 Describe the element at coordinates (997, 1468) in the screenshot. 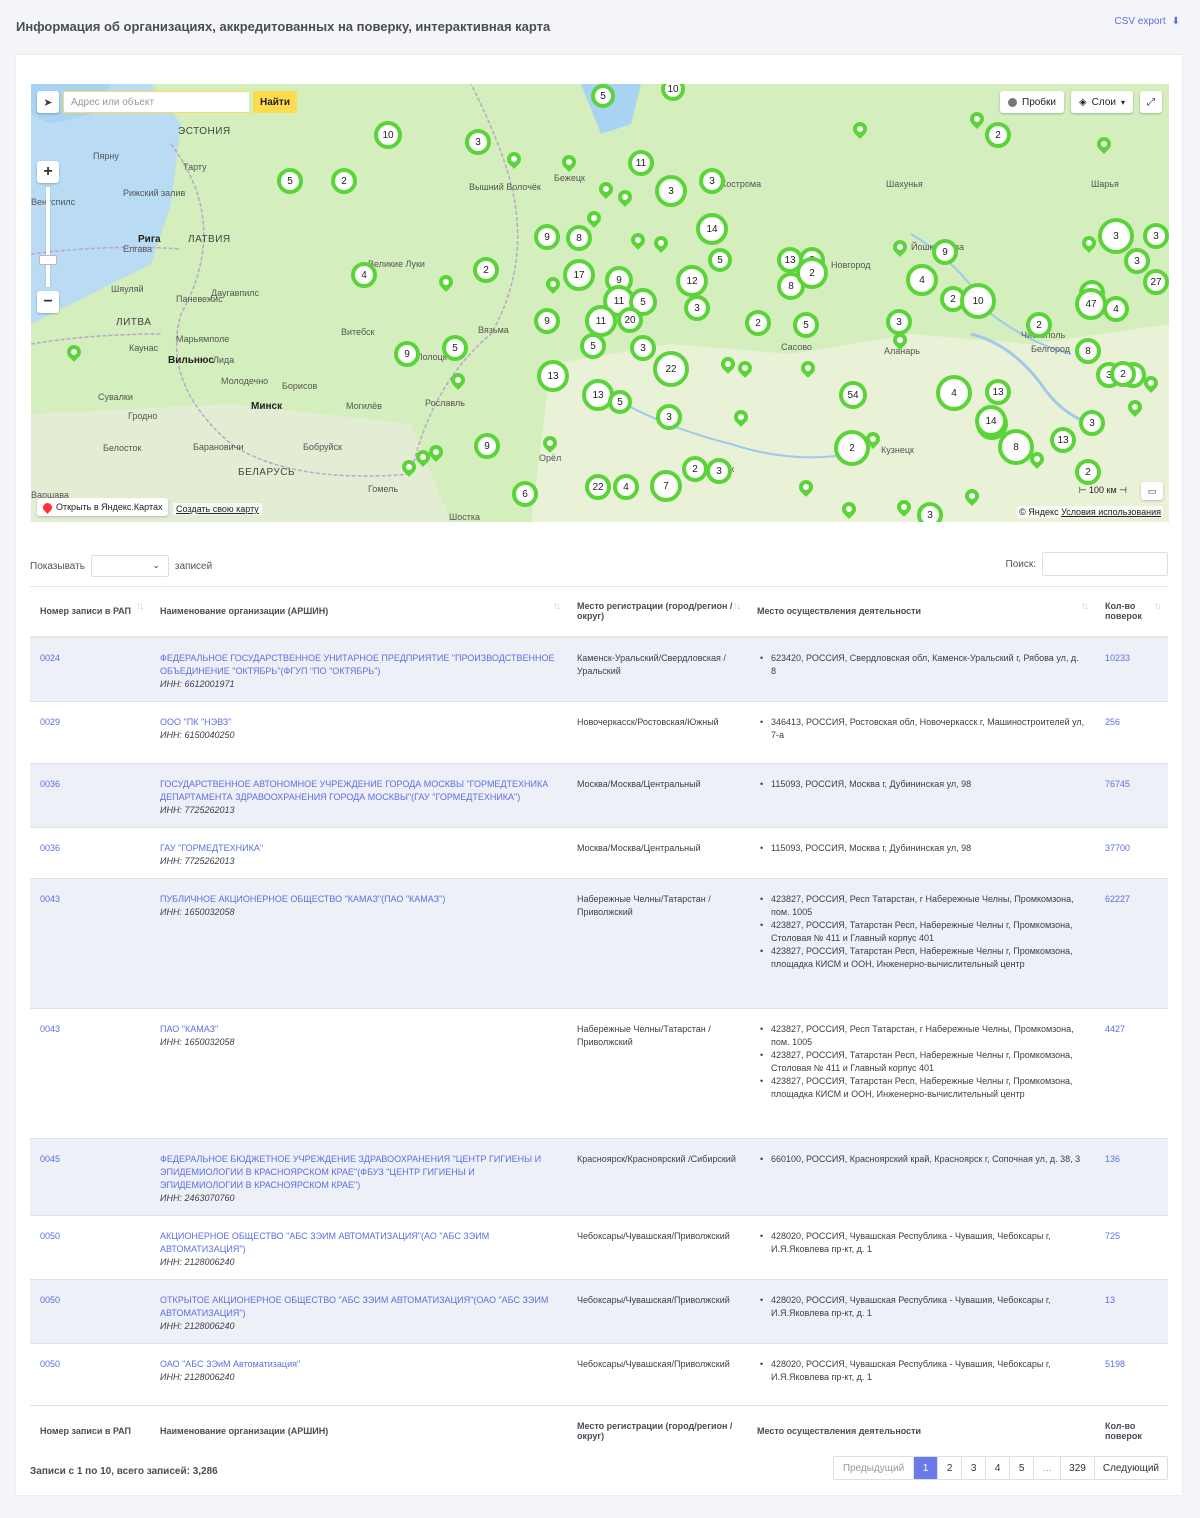

I see `page-button-4: 4` at that location.